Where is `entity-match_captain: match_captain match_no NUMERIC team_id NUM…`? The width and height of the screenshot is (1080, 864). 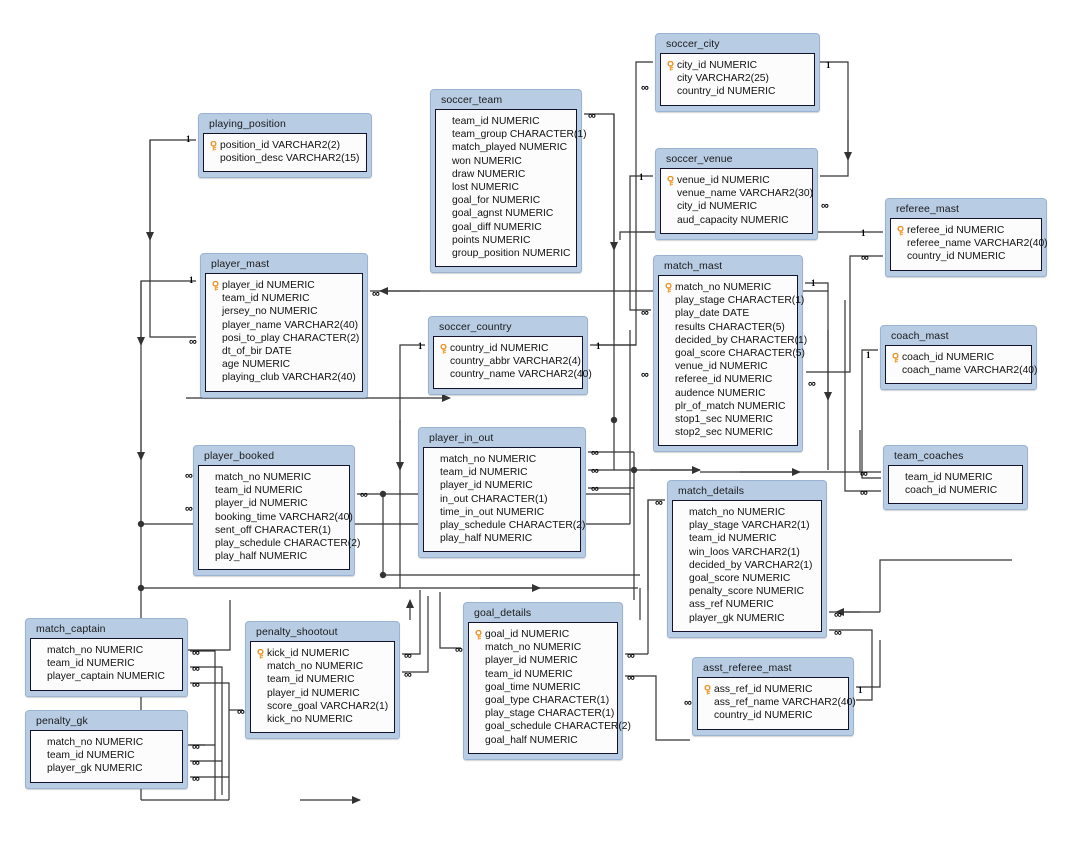 entity-match_captain: match_captain match_no NUMERIC team_id NUM… is located at coordinates (106, 657).